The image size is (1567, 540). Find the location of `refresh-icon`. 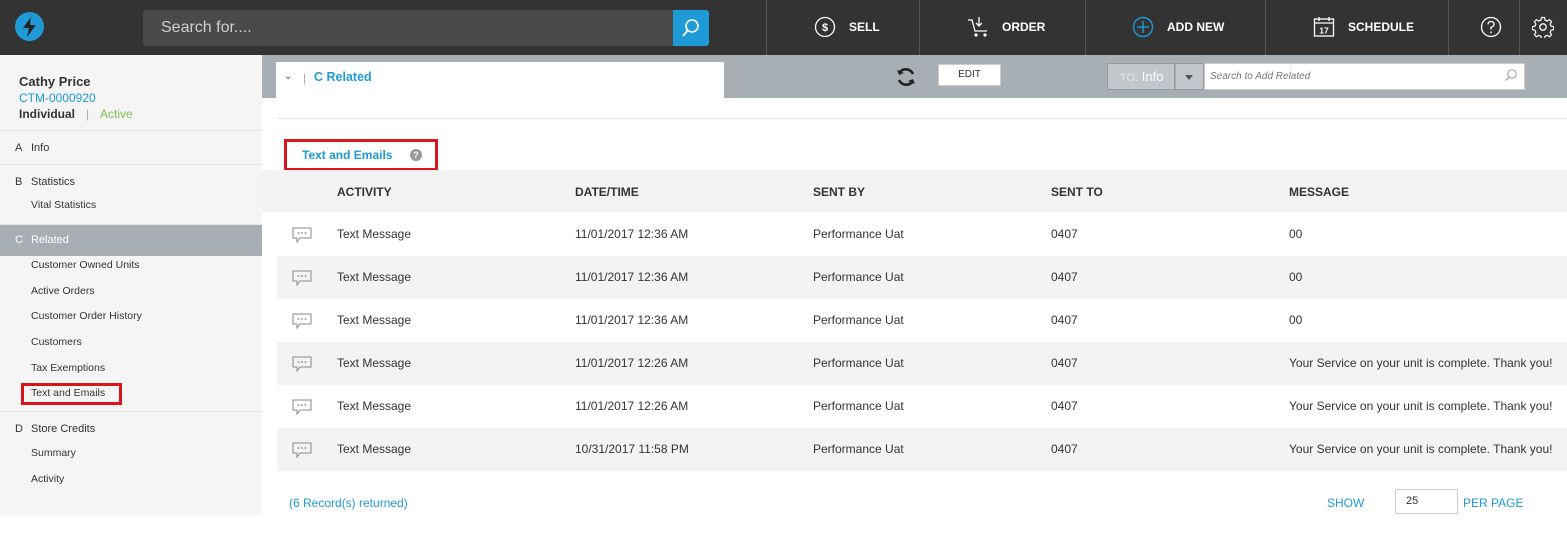

refresh-icon is located at coordinates (906, 77).